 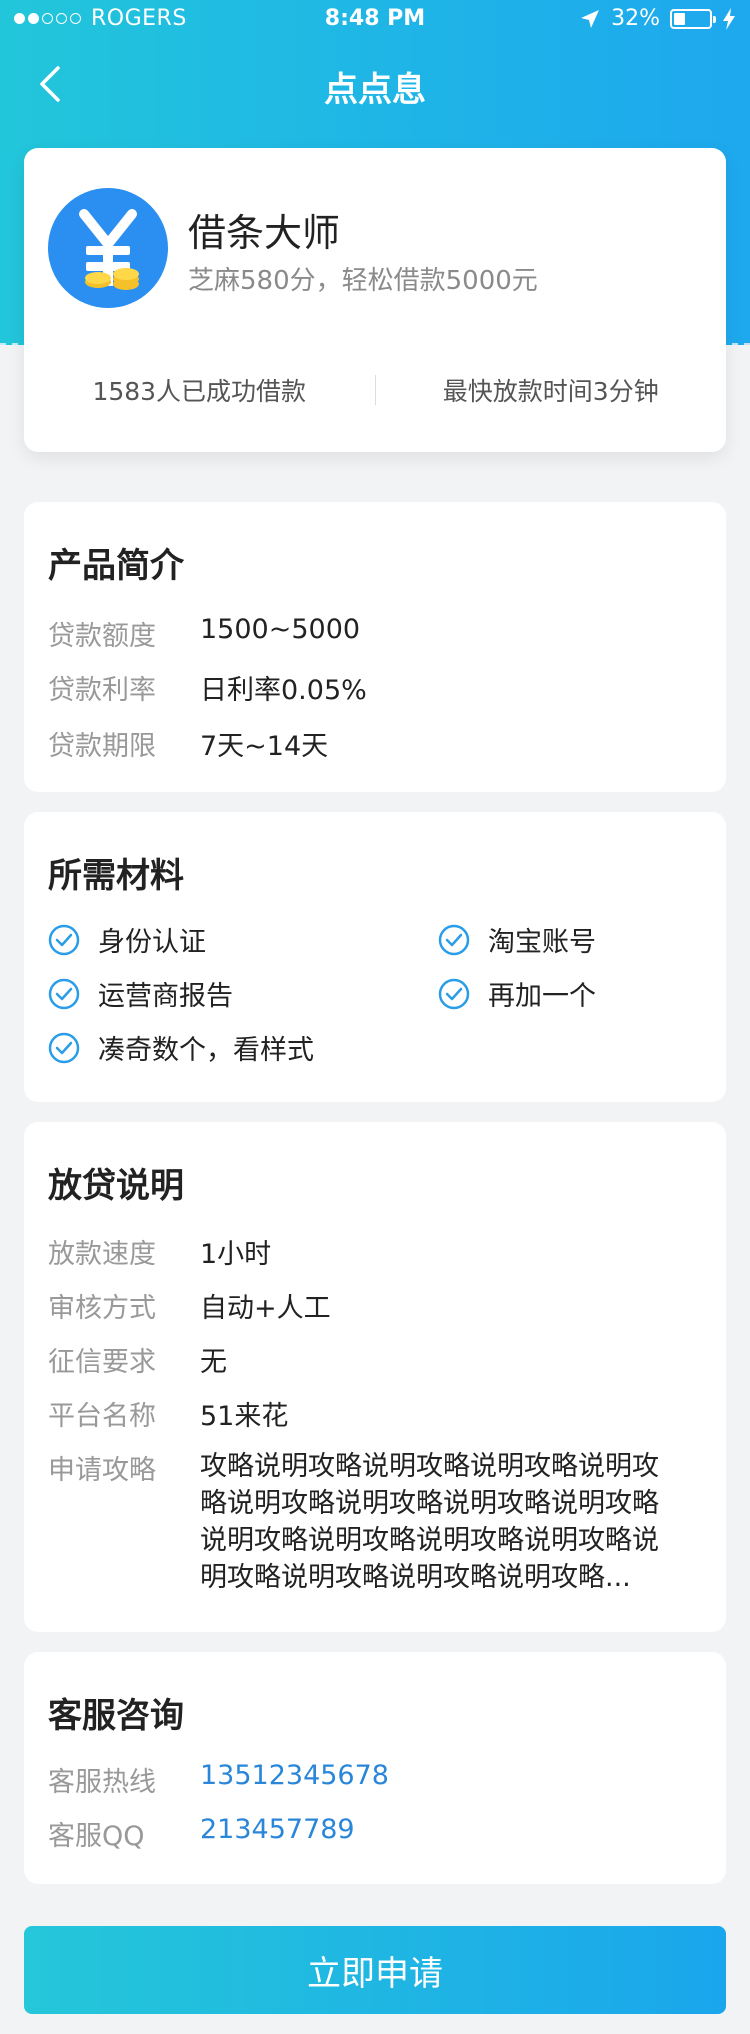 I want to click on row-value: 7天~14天, so click(x=264, y=746).